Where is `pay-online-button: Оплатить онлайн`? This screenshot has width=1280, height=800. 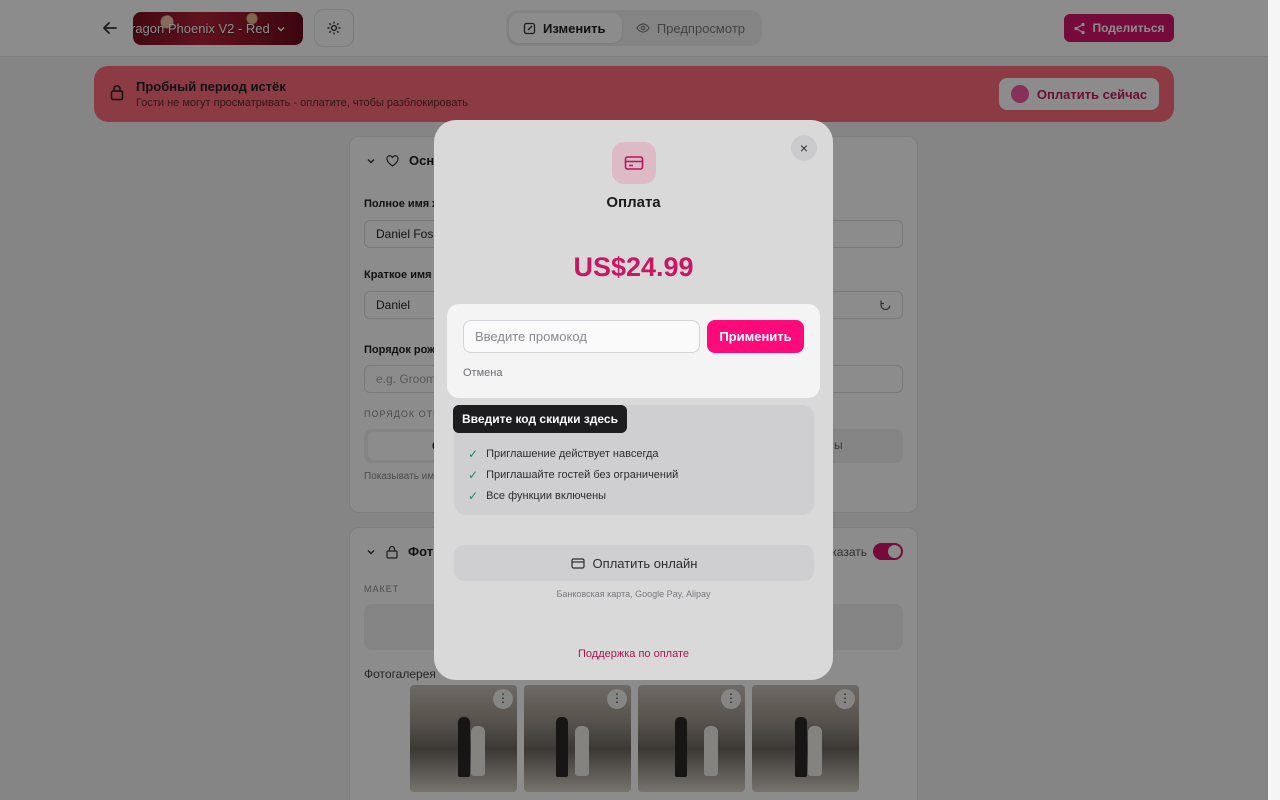
pay-online-button: Оплатить онлайн is located at coordinates (634, 563).